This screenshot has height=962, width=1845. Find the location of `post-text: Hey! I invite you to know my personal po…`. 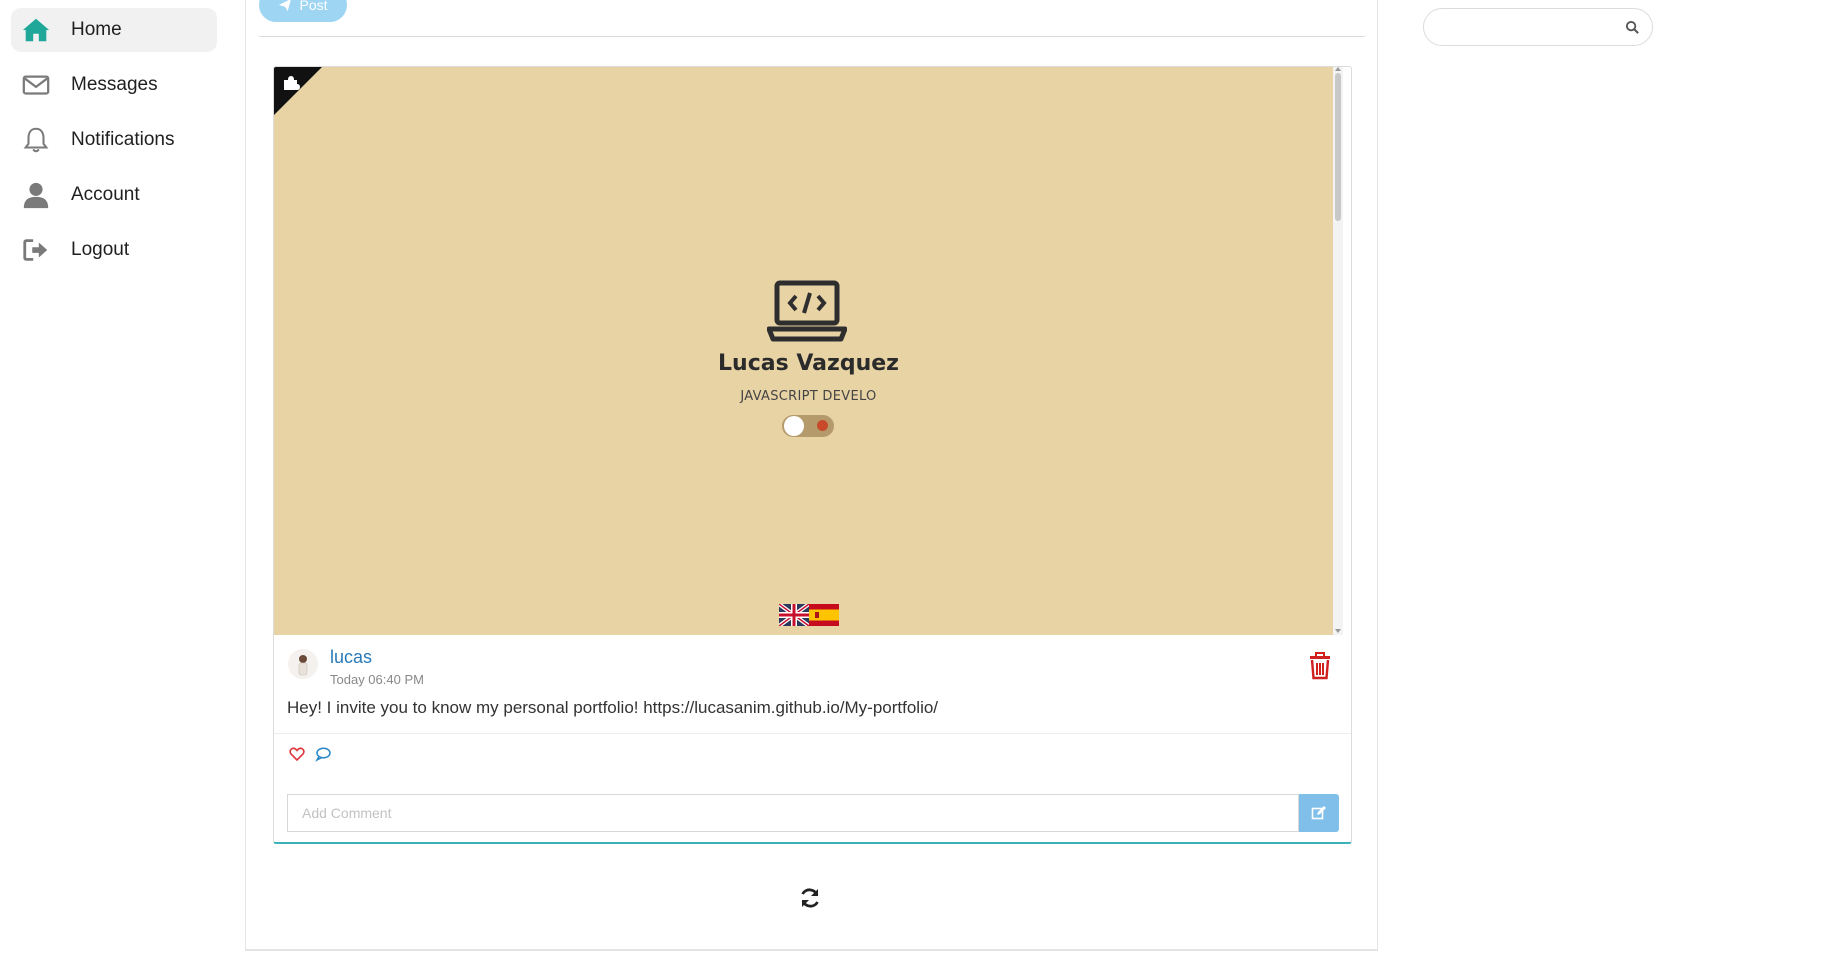

post-text: Hey! I invite you to know my personal po… is located at coordinates (613, 707).